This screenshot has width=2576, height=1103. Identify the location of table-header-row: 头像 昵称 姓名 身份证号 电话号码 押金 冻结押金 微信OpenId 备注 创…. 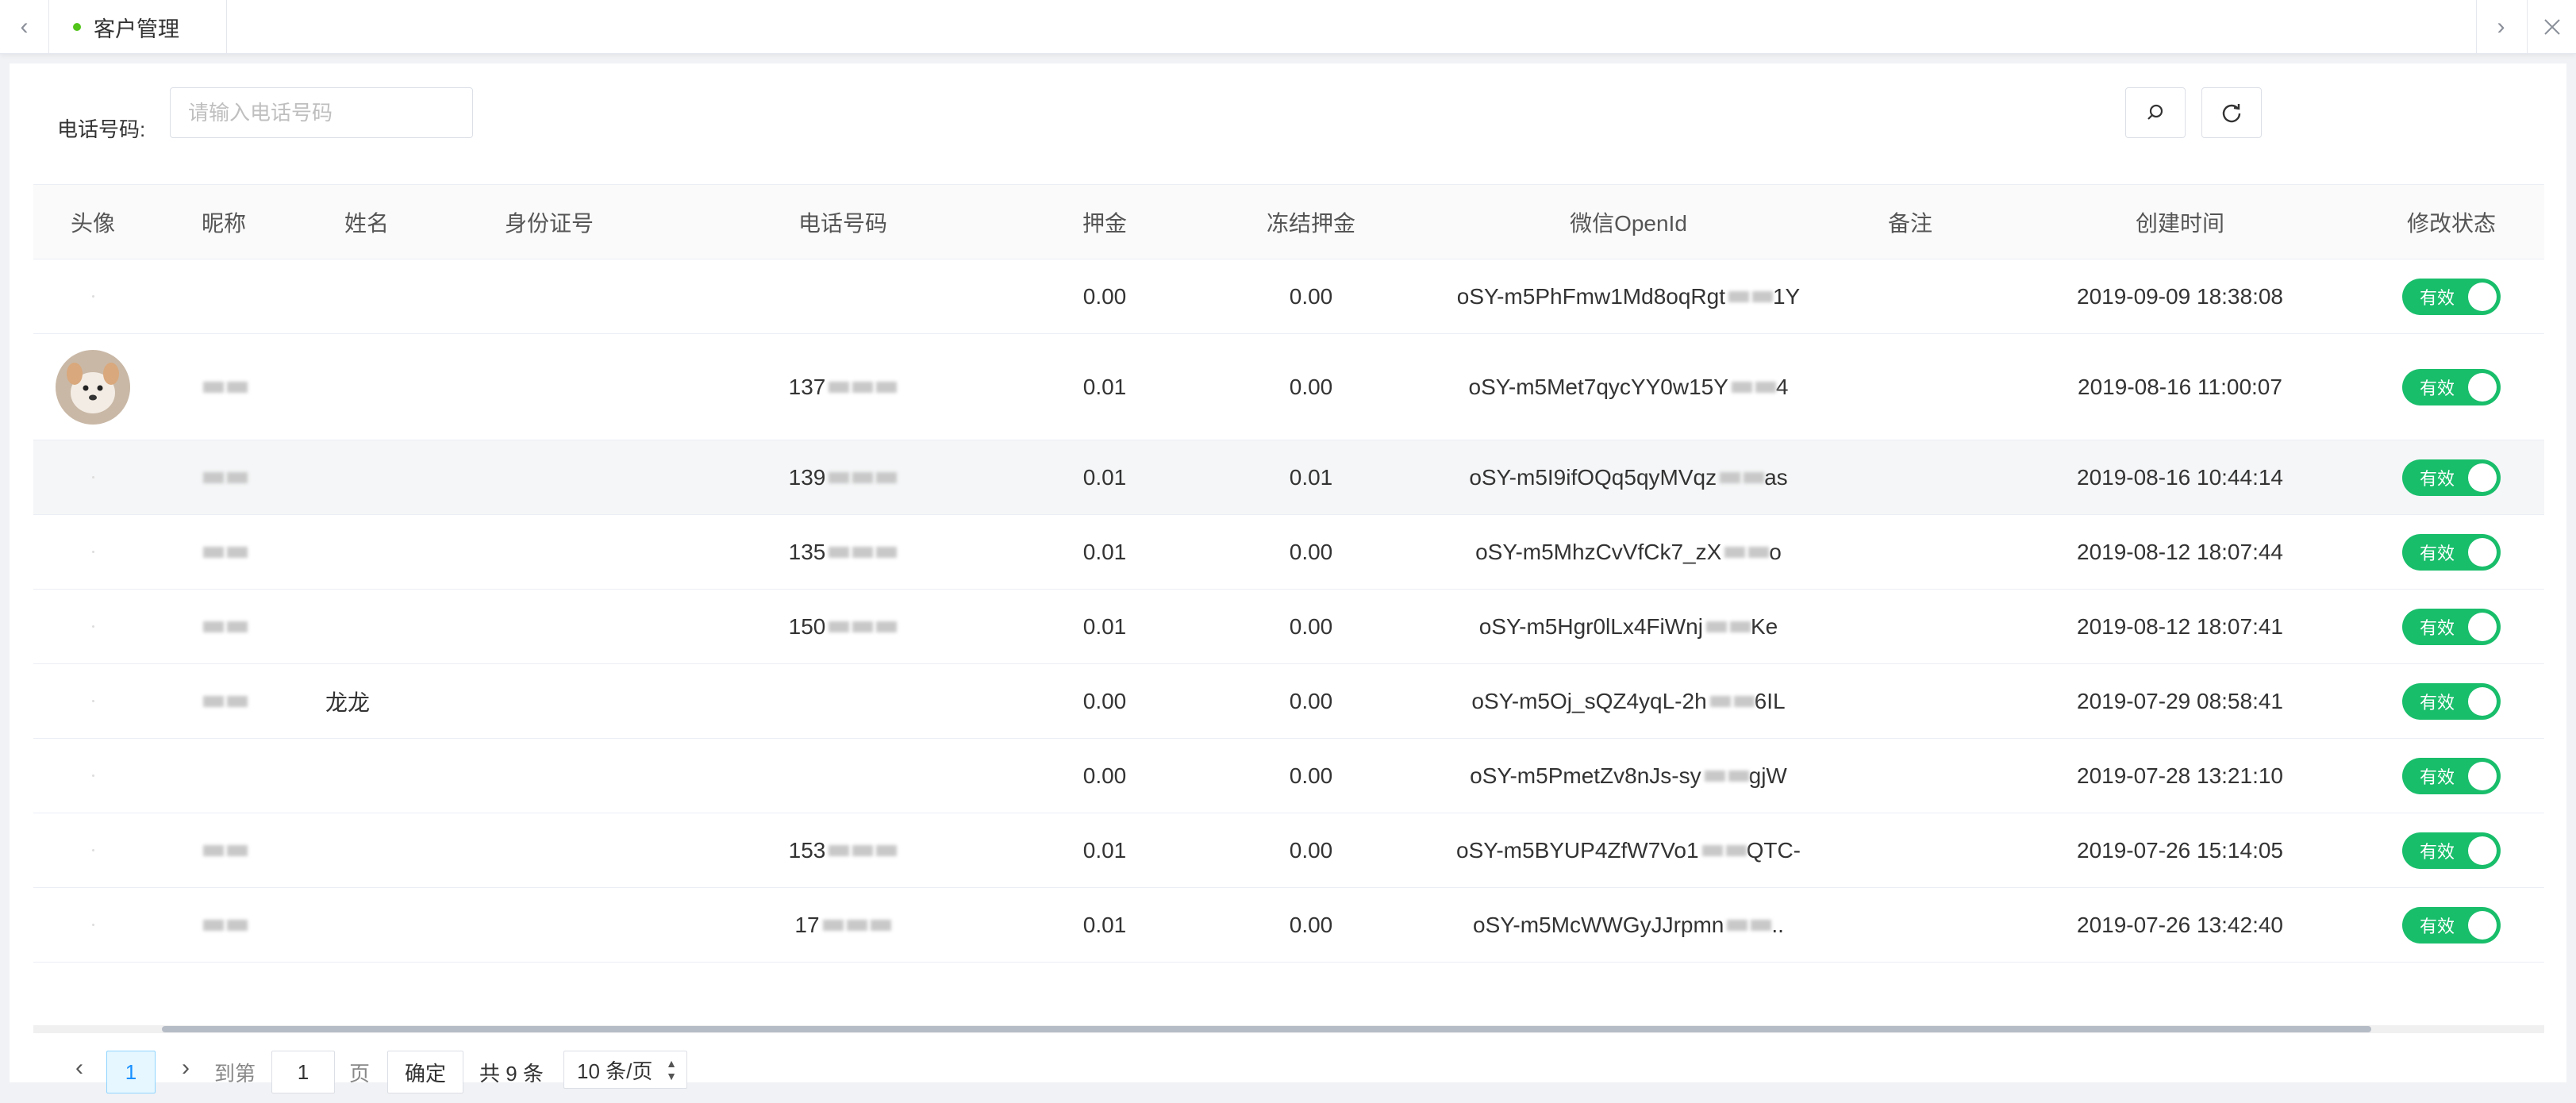
(1288, 222).